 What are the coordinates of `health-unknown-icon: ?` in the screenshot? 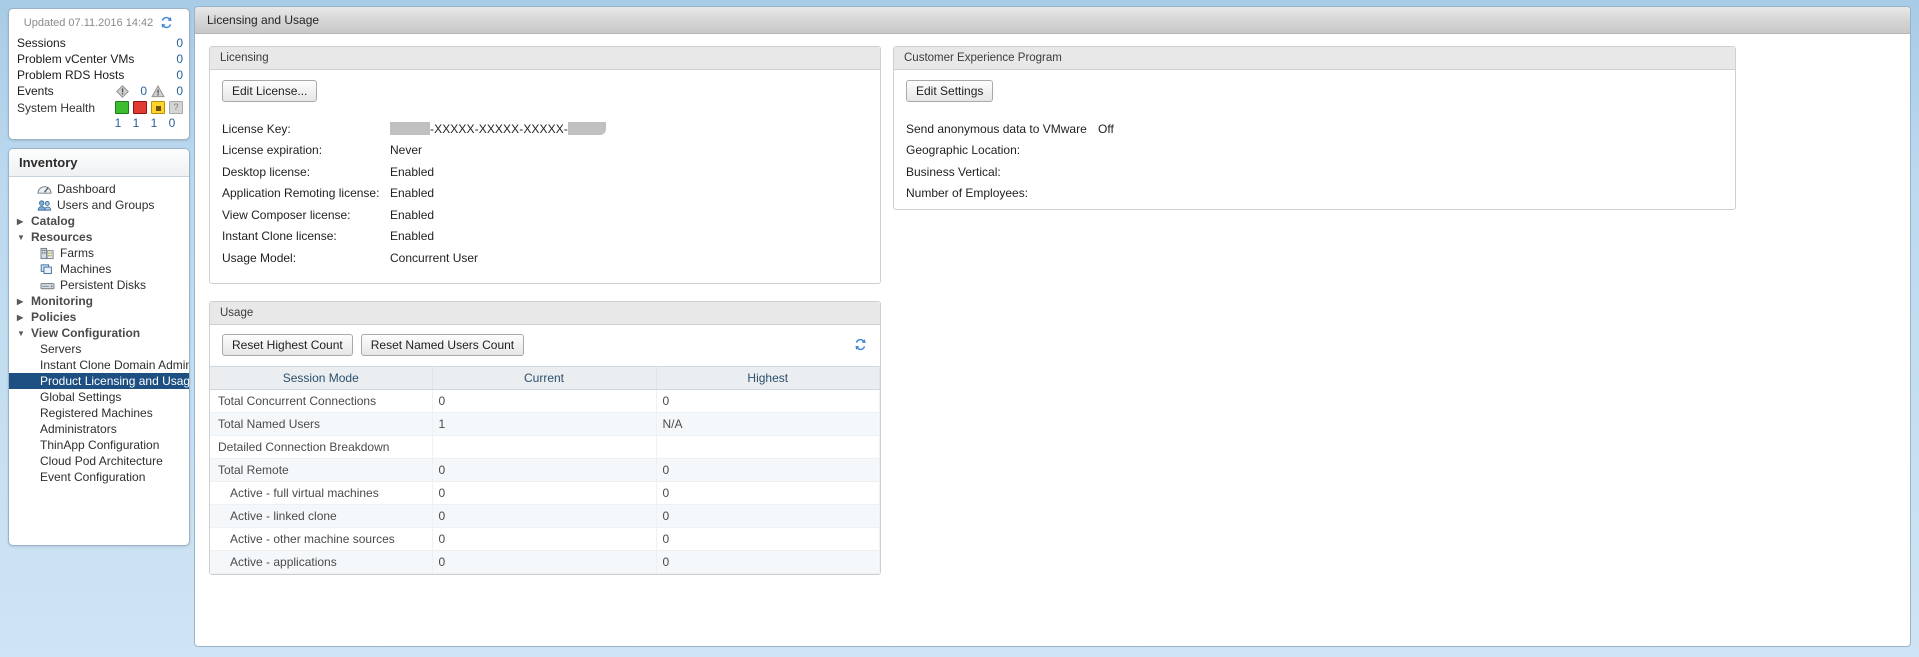 It's located at (176, 107).